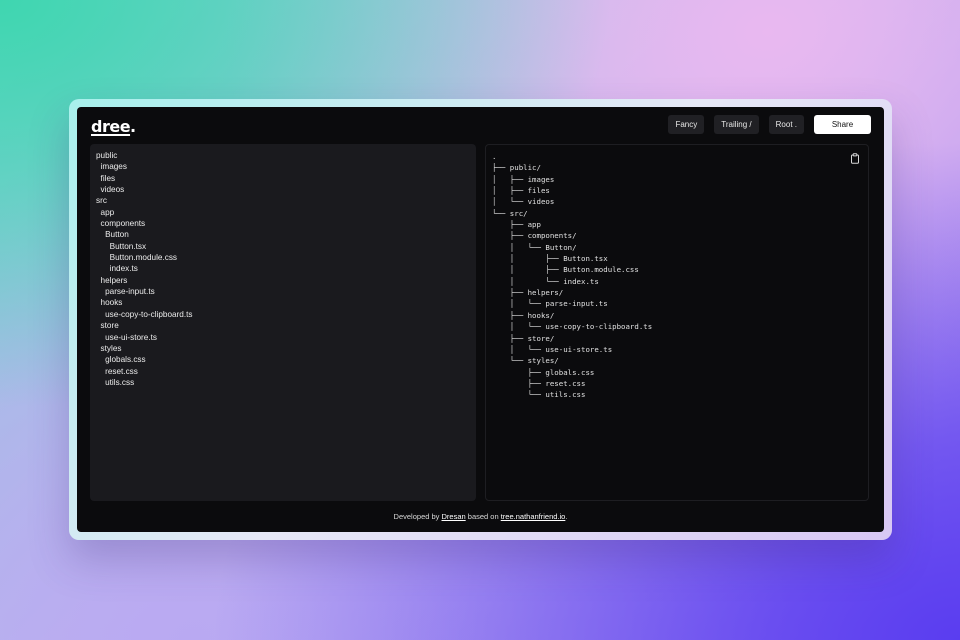 The width and height of the screenshot is (960, 640). Describe the element at coordinates (539, 383) in the screenshot. I see `tree-line: ├── reset.css` at that location.